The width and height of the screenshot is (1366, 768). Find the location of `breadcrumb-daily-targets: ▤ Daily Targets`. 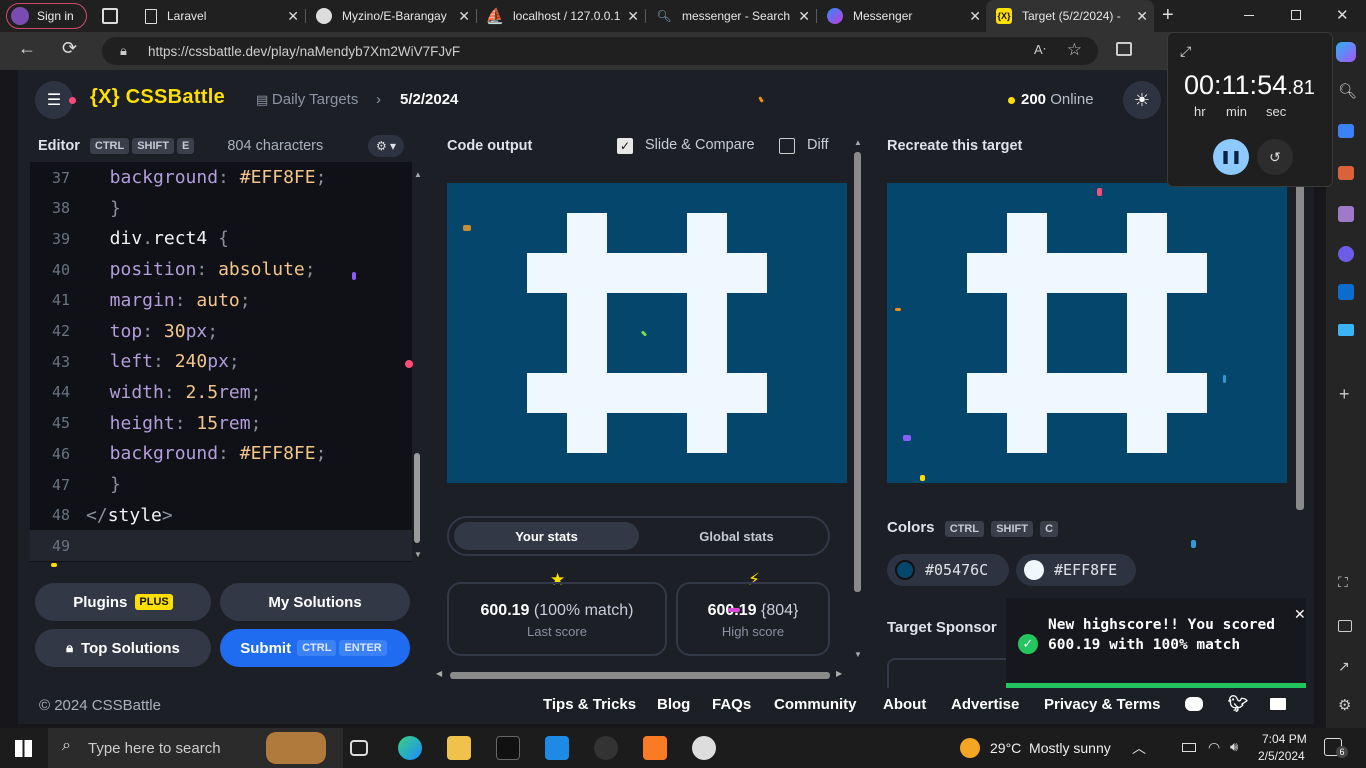

breadcrumb-daily-targets: ▤ Daily Targets is located at coordinates (307, 99).